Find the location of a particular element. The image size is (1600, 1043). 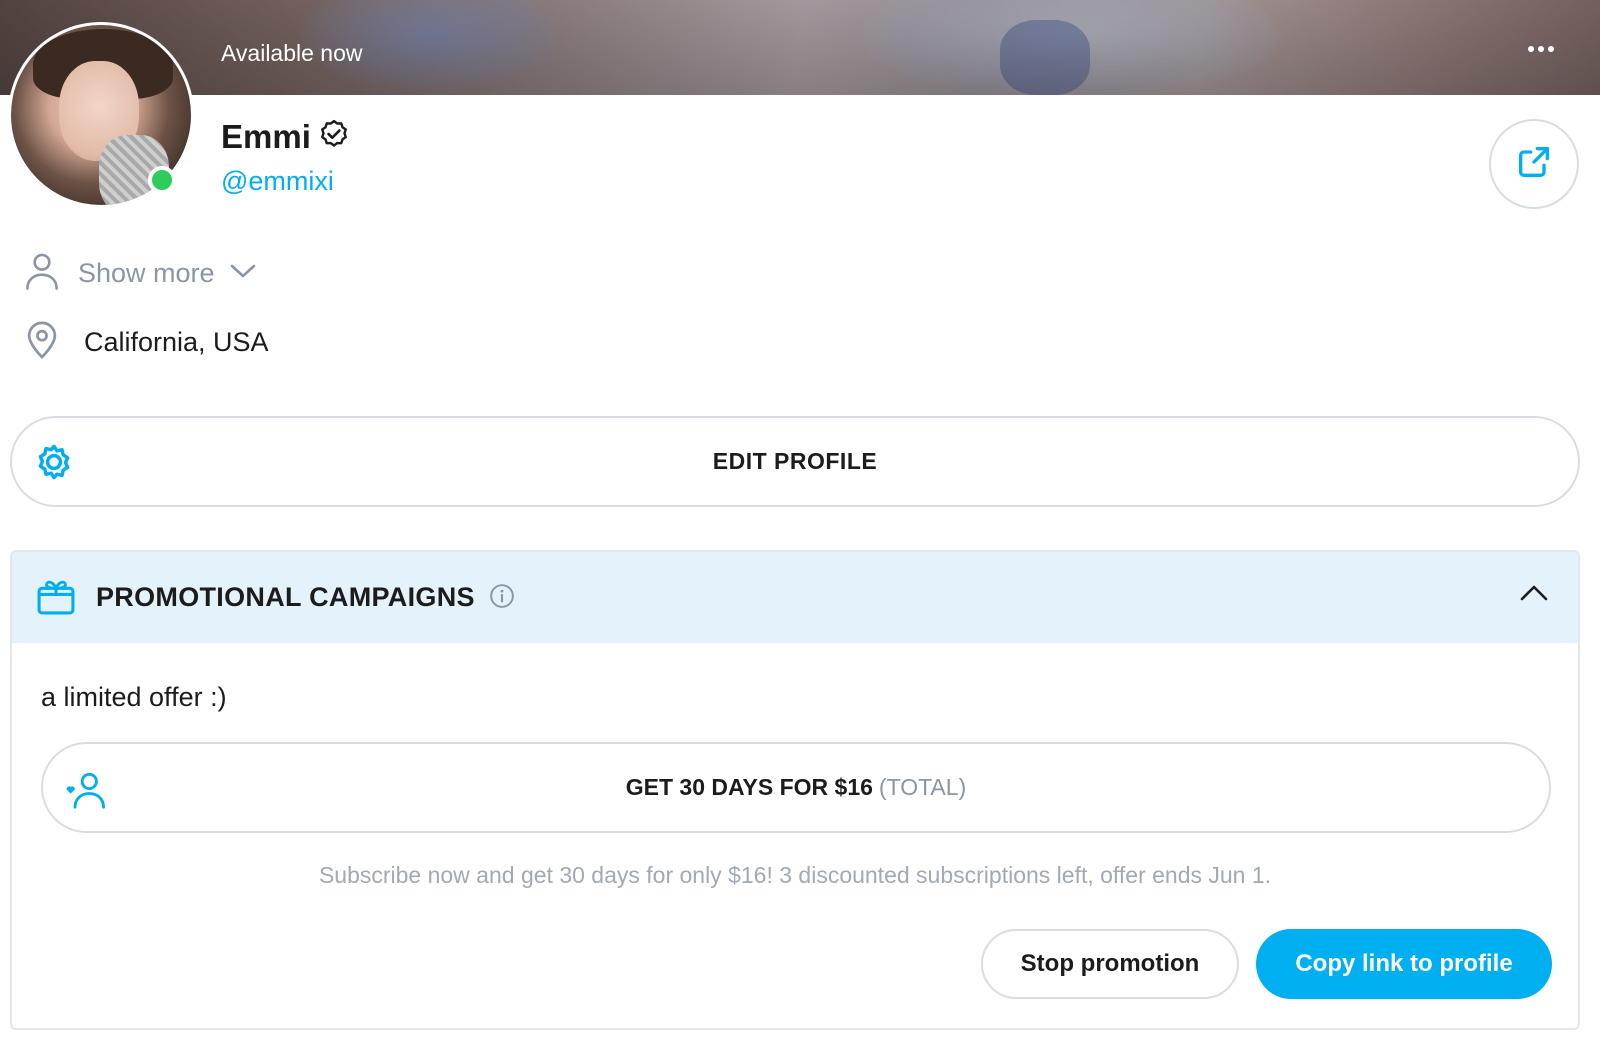

location-label: California, USA is located at coordinates (176, 341).